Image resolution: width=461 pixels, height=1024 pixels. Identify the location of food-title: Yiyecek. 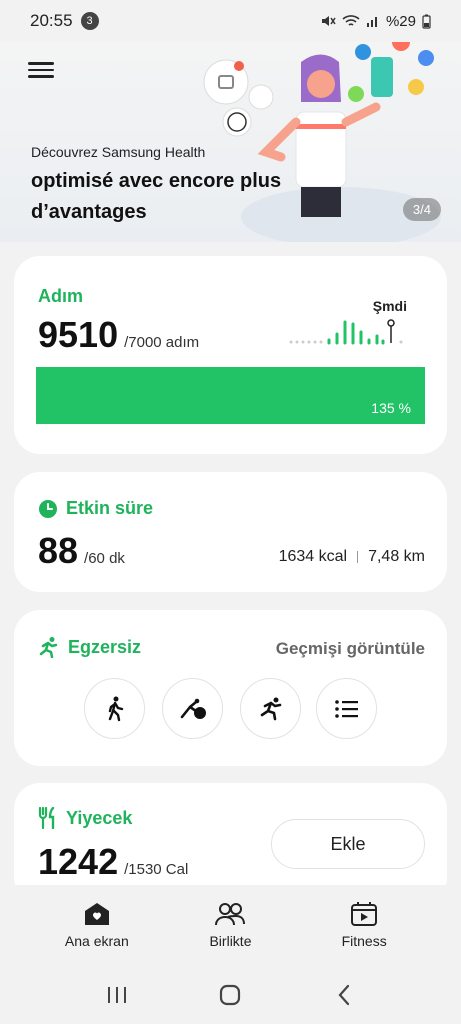
(99, 817).